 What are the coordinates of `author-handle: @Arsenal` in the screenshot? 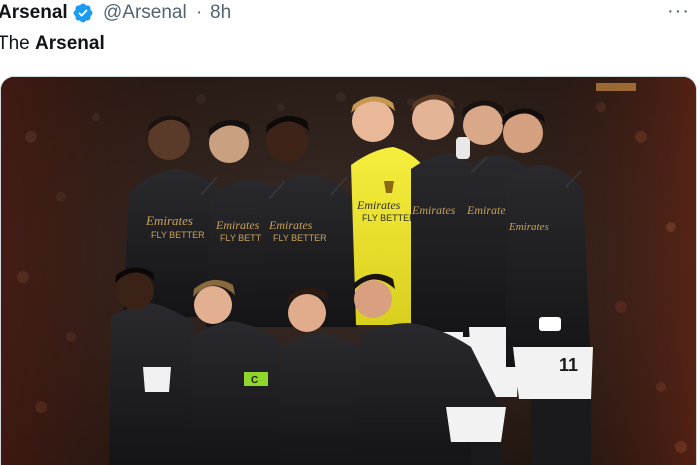 It's located at (145, 13).